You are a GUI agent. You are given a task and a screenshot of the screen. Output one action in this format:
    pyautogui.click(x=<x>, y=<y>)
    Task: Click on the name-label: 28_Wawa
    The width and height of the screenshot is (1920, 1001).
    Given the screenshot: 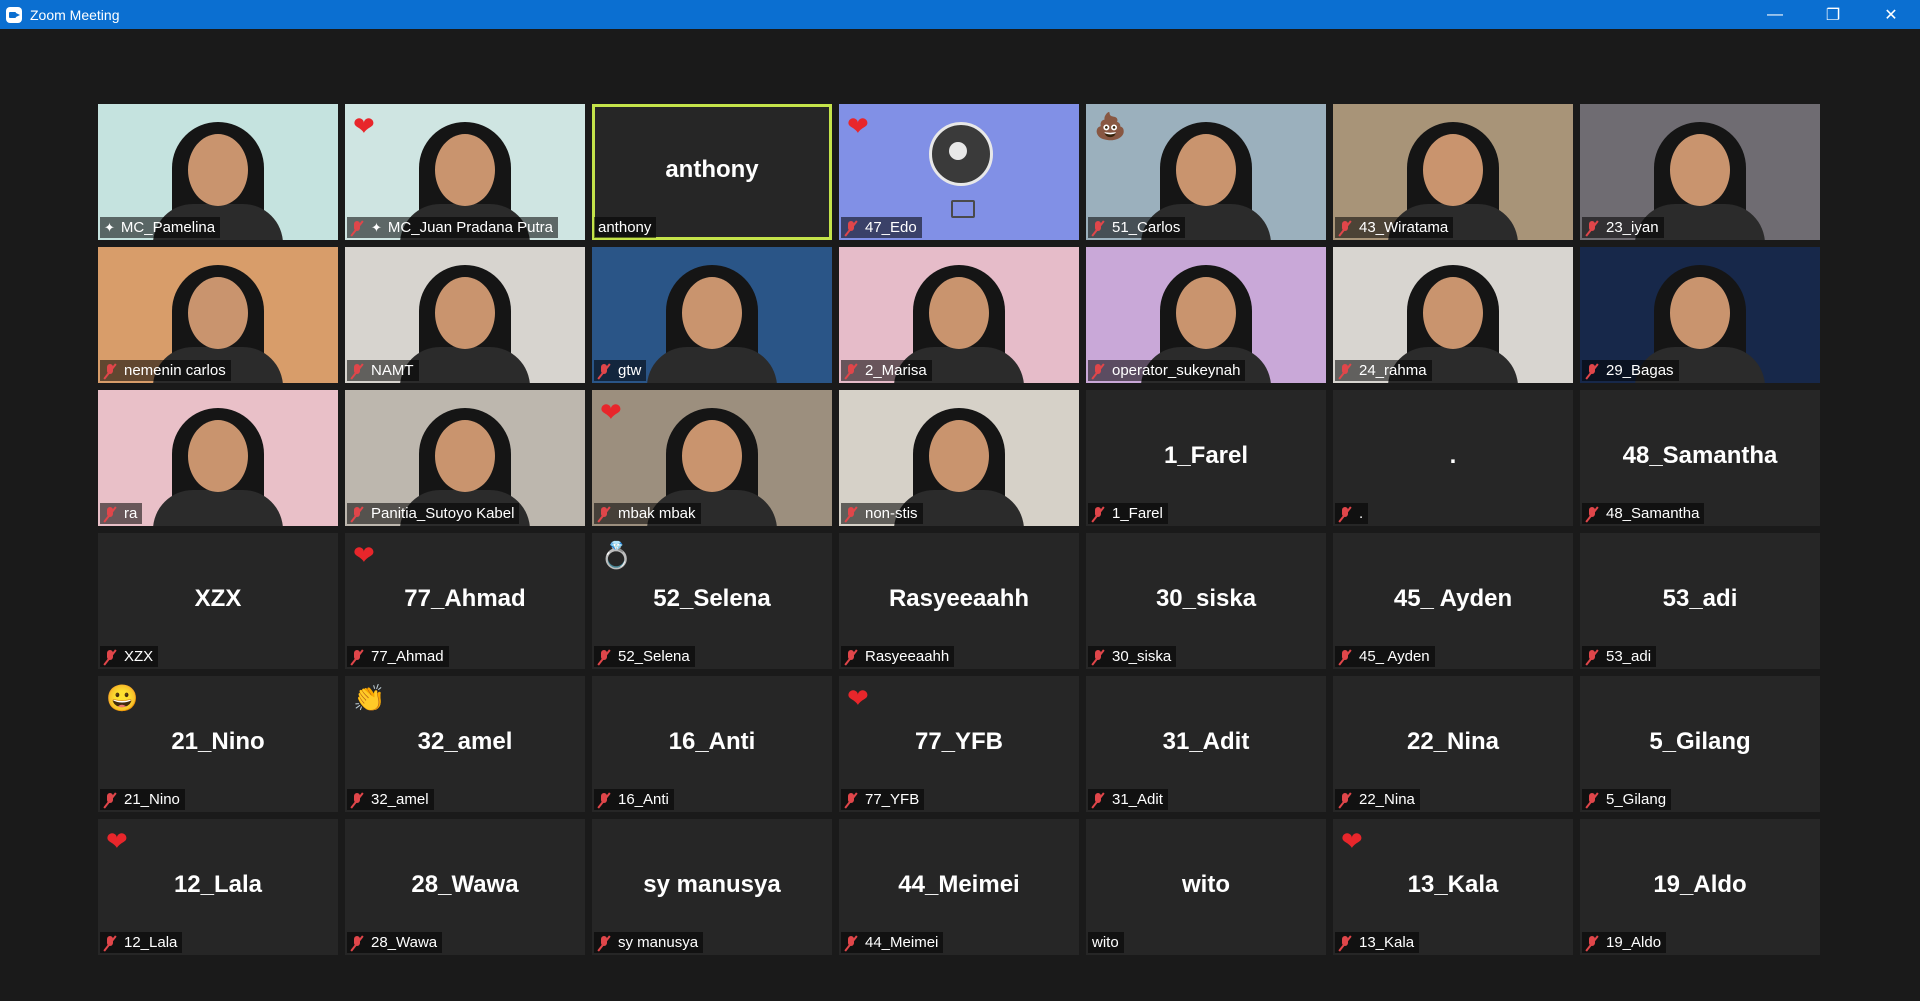 What is the action you would take?
    pyautogui.click(x=395, y=942)
    